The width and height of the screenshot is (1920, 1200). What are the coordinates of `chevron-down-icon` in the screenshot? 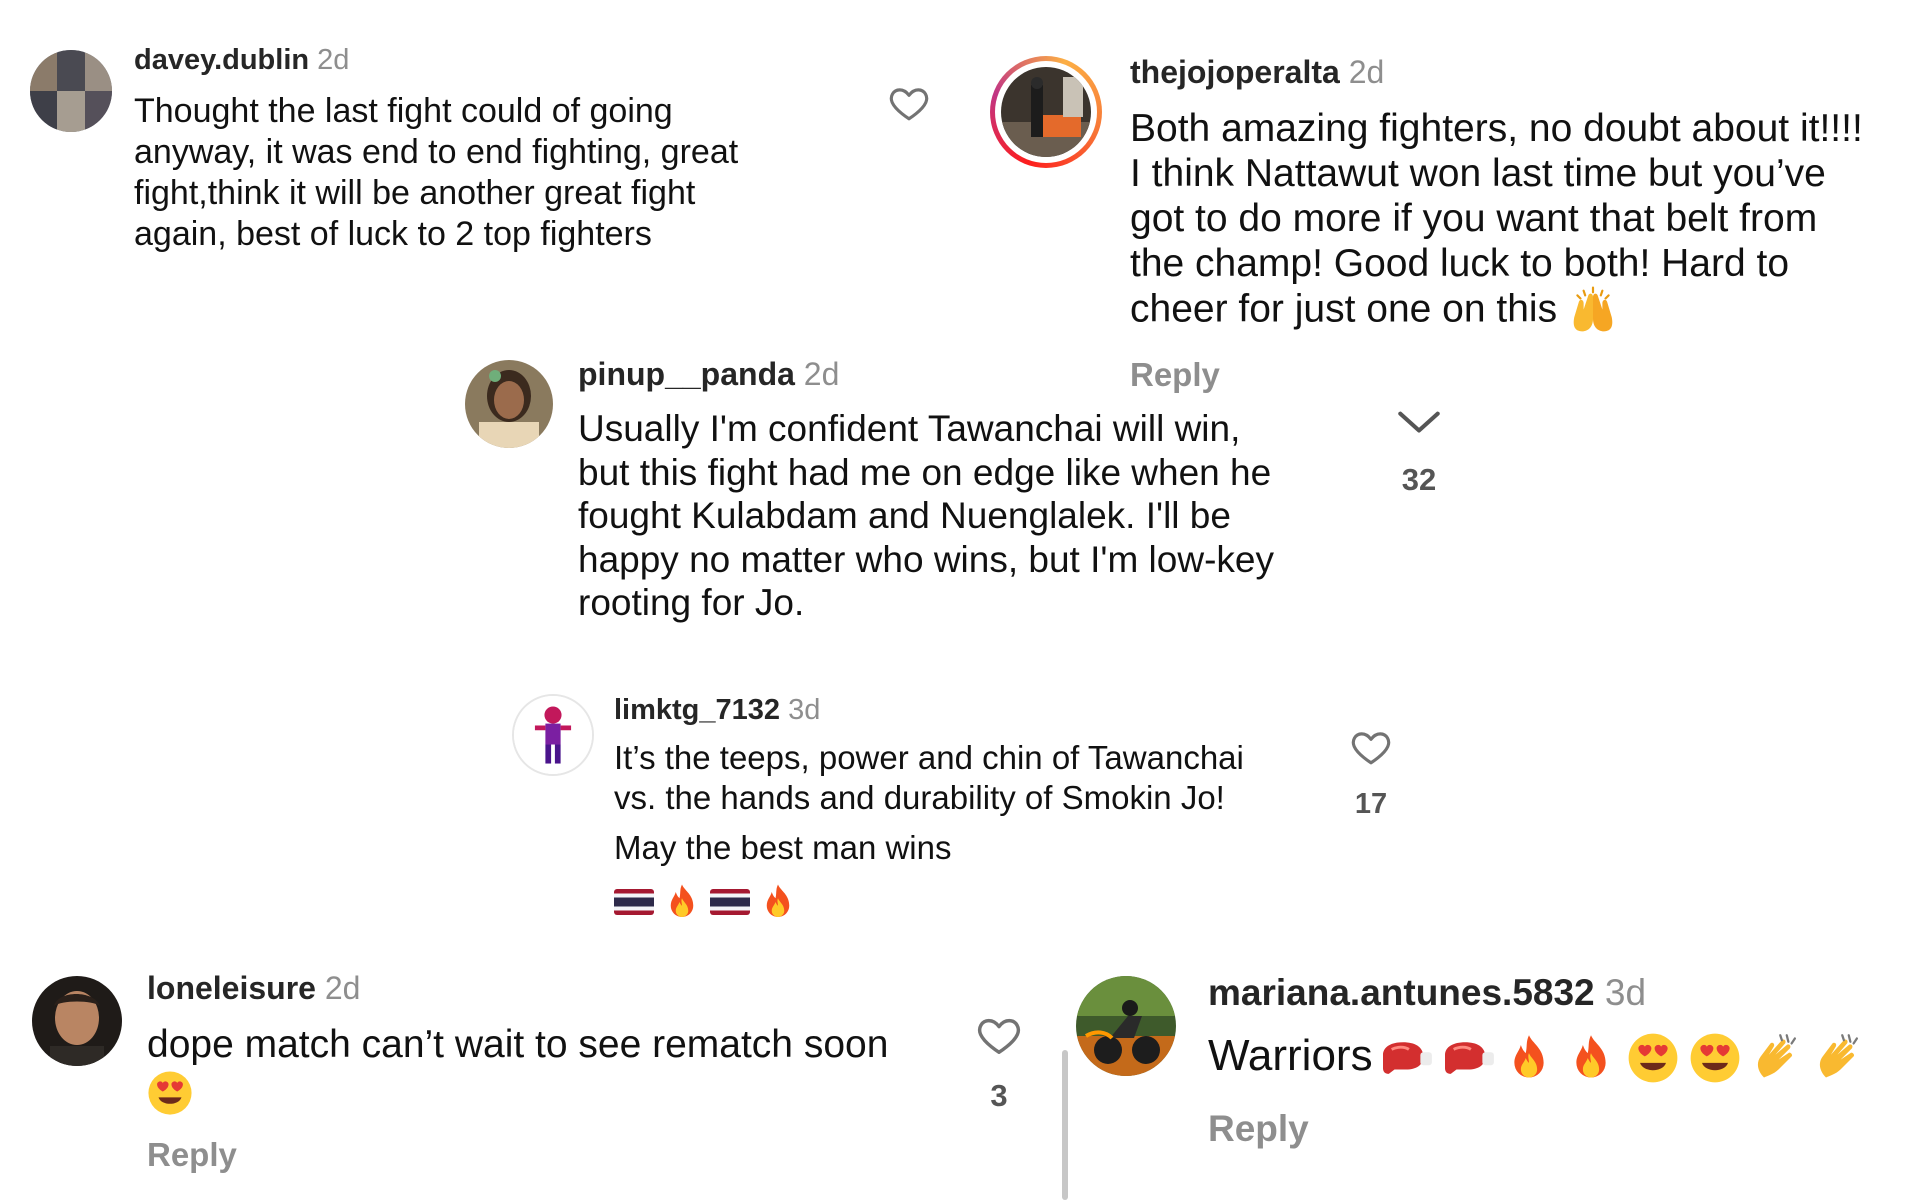 It's located at (1419, 423).